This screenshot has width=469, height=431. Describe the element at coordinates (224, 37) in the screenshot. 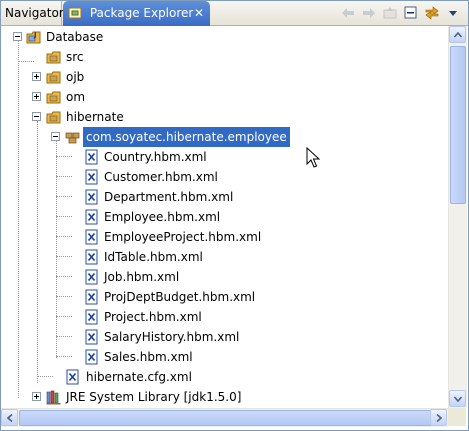

I see `tree-item-database: J Database` at that location.